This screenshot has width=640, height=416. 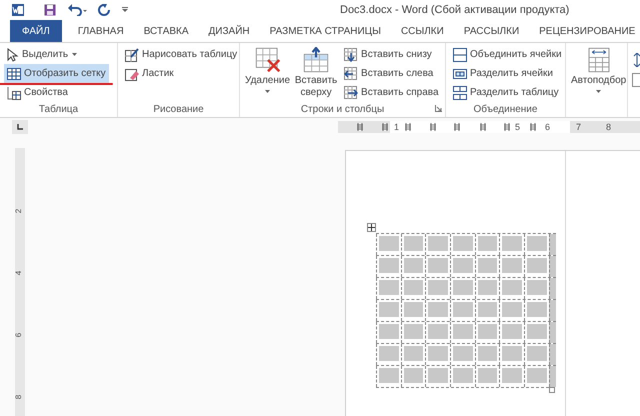 I want to click on ribbon-tab: ССЫЛКИ, so click(x=422, y=31).